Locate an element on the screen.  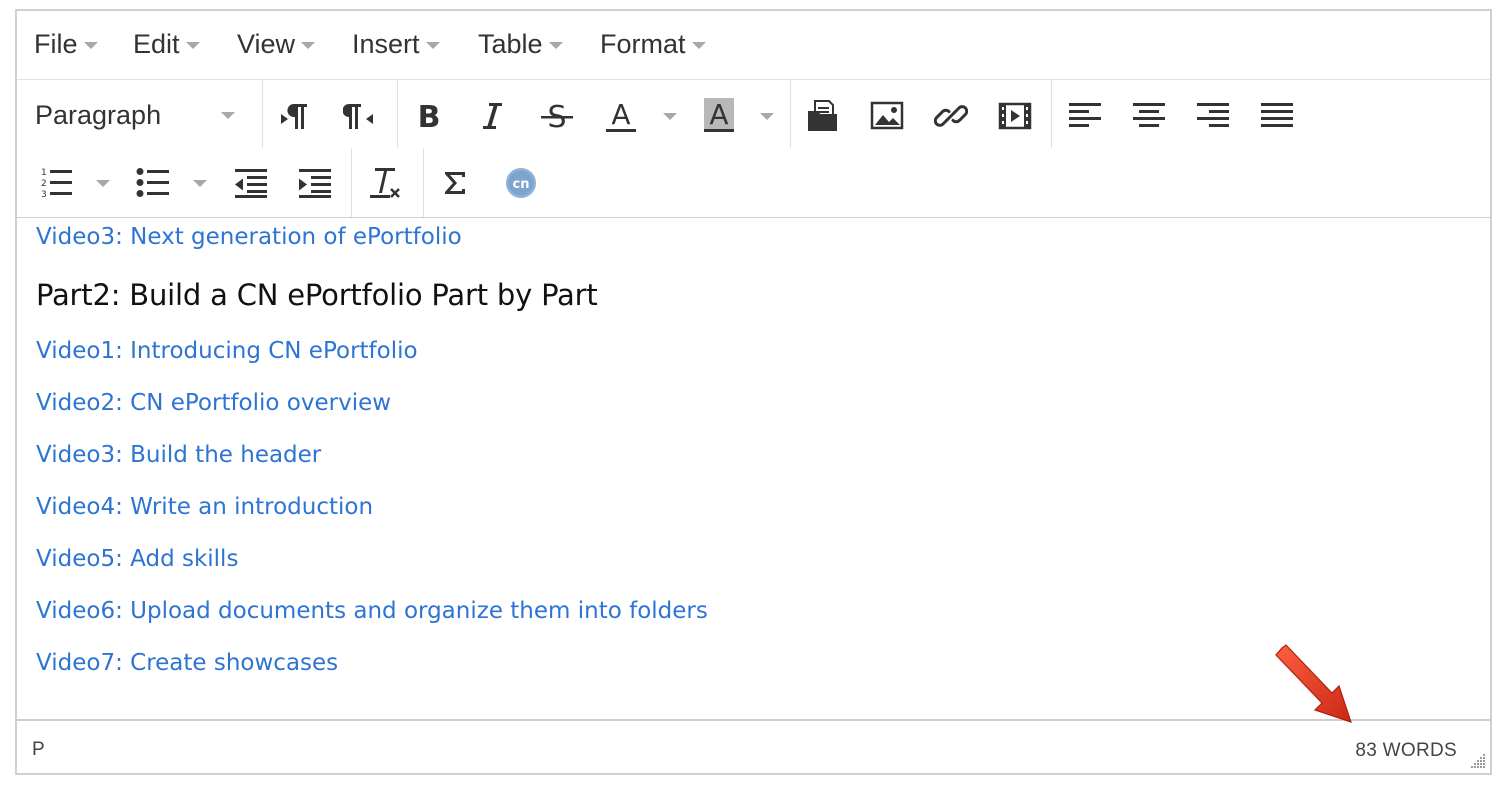
strikethrough-button: S is located at coordinates (557, 116).